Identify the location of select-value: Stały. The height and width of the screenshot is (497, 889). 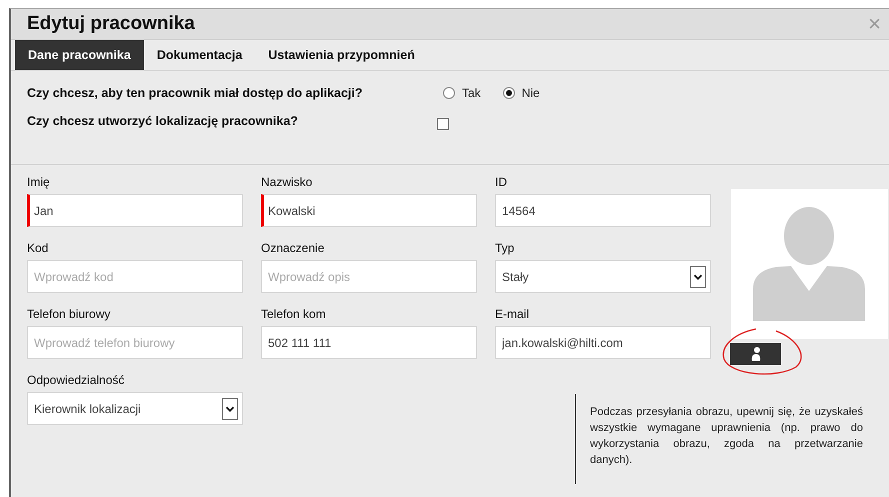
(515, 277).